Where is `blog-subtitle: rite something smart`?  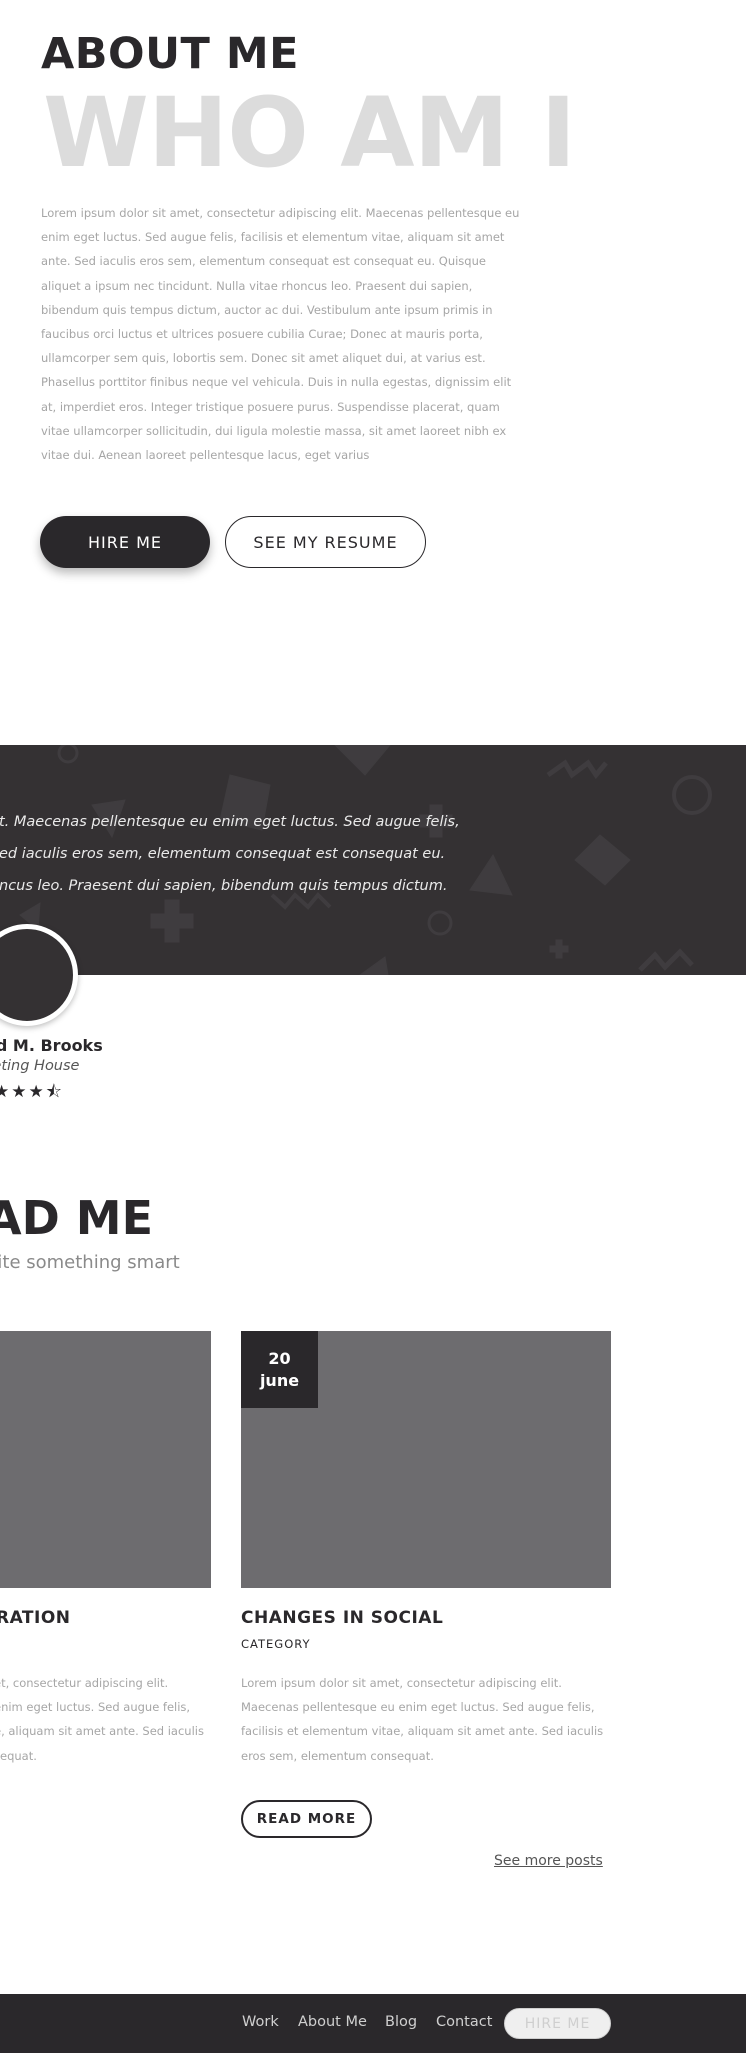
blog-subtitle: rite something smart is located at coordinates (90, 1262).